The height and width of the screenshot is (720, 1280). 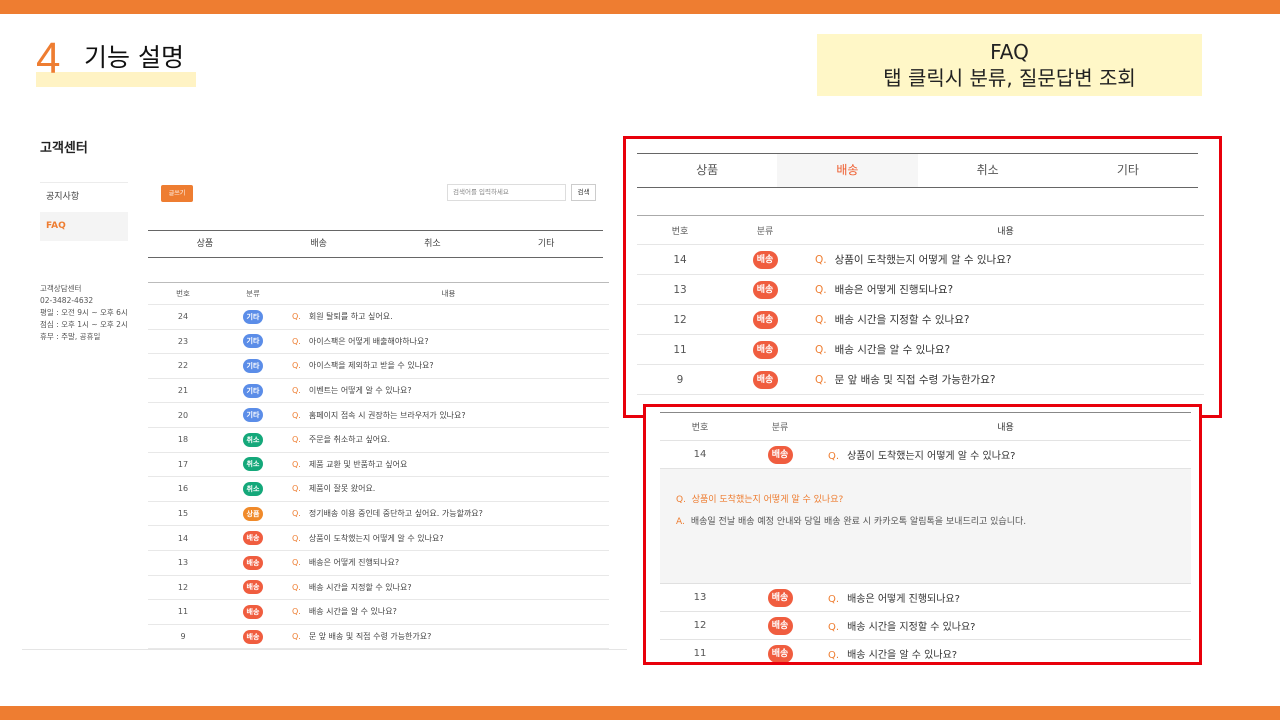 What do you see at coordinates (378, 465) in the screenshot?
I see `table-row: 17 취소 Q. 제품 교환 및 반품하고 싶어요` at bounding box center [378, 465].